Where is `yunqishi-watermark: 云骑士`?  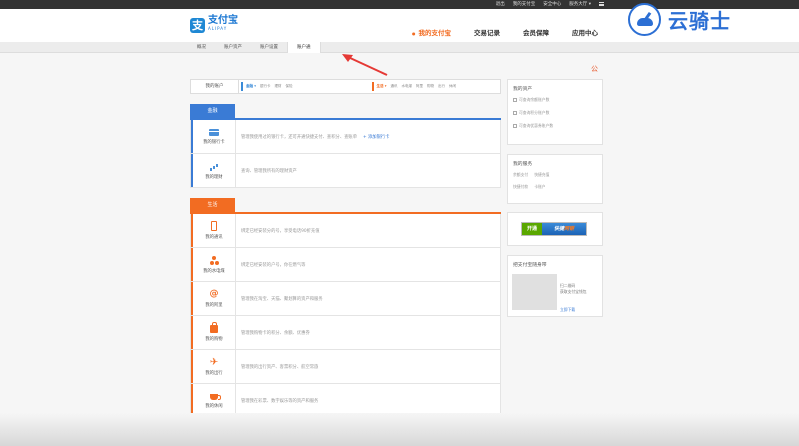 yunqishi-watermark: 云骑士 is located at coordinates (679, 19).